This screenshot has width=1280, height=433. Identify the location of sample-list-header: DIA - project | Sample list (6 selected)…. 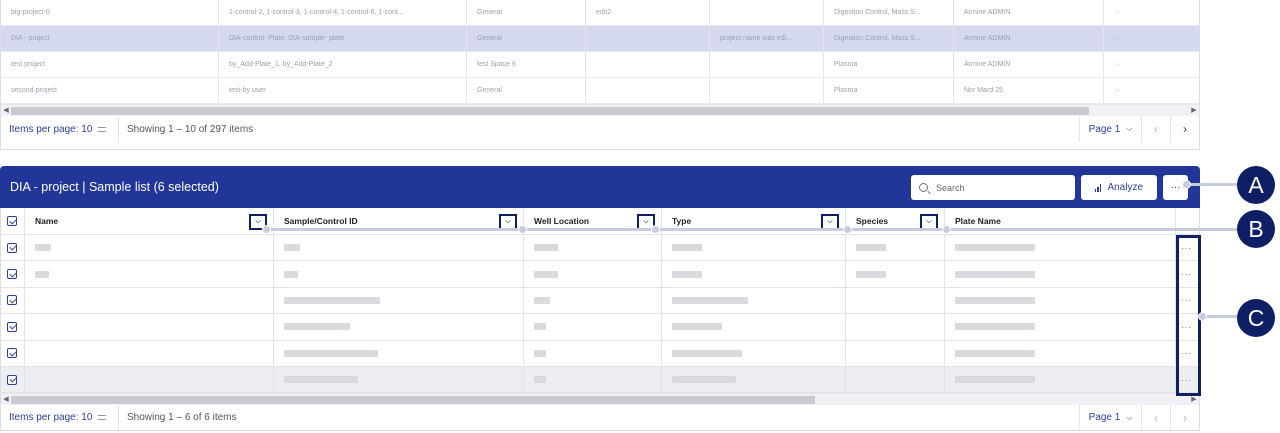
(600, 187).